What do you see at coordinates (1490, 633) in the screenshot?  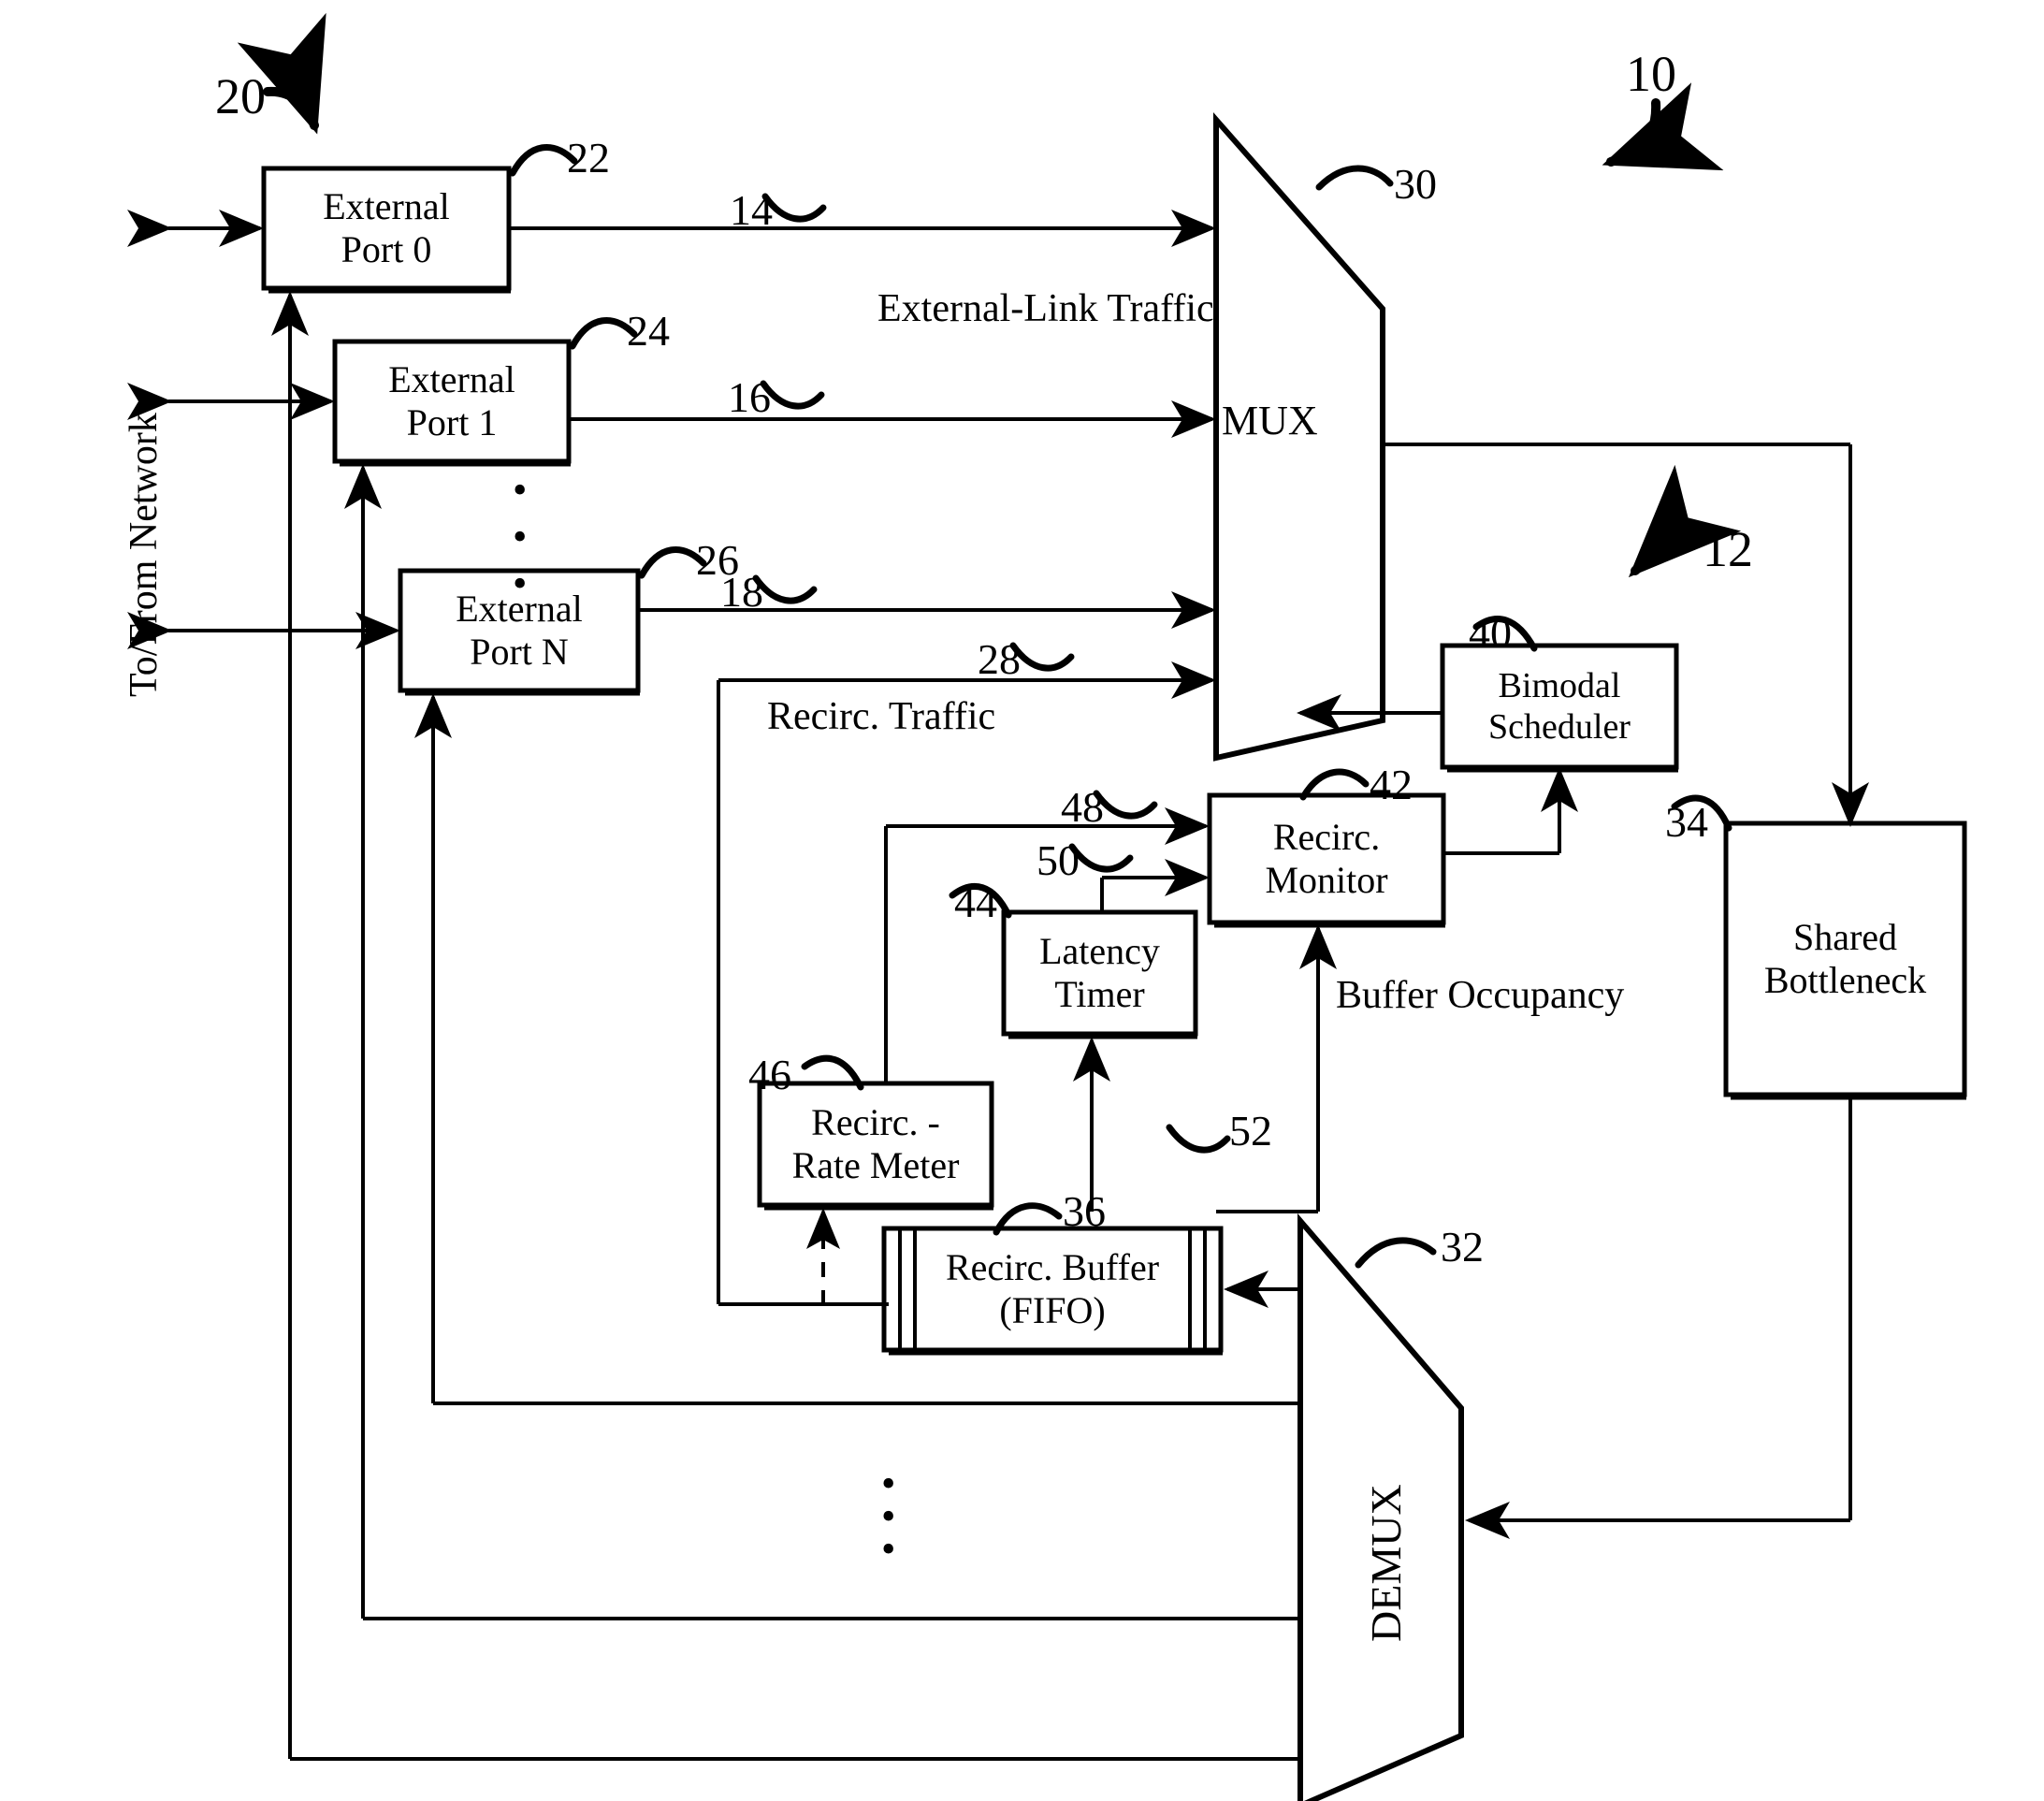 I see `ref-40: 40` at bounding box center [1490, 633].